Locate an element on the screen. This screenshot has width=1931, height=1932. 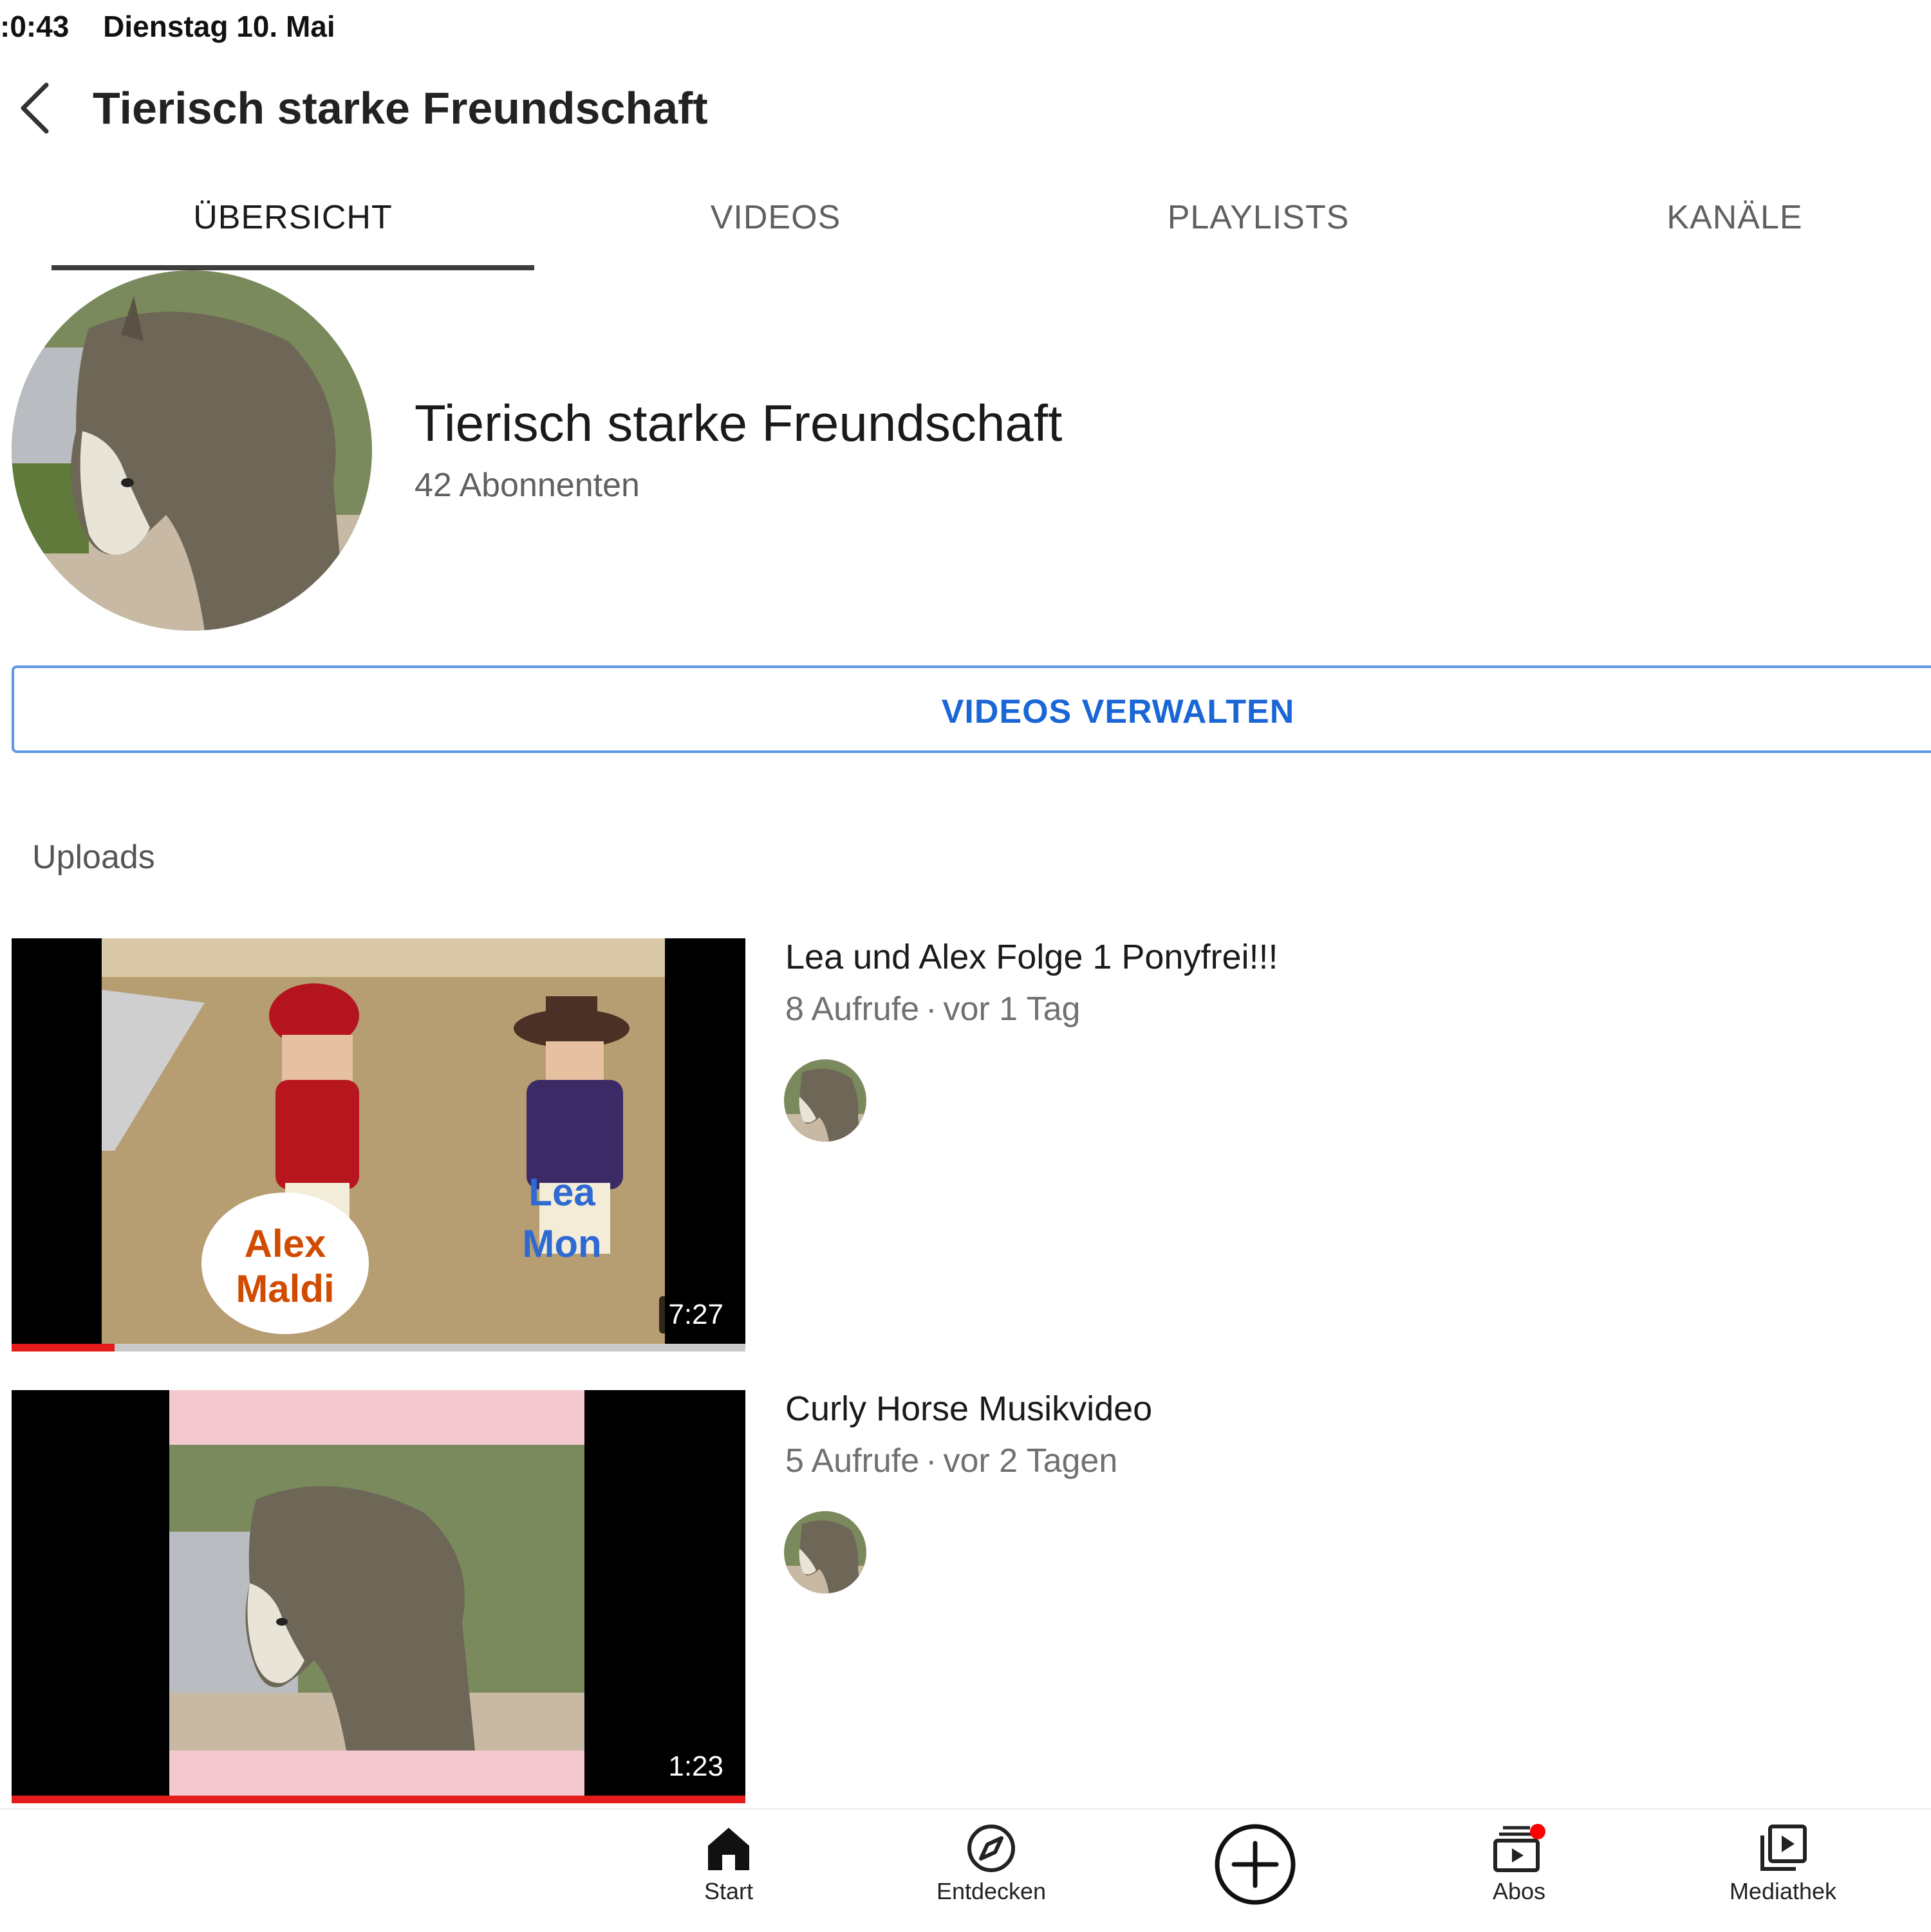
video-title: Lea und Alex Folge 1 Ponyfrei!!! is located at coordinates (1032, 957).